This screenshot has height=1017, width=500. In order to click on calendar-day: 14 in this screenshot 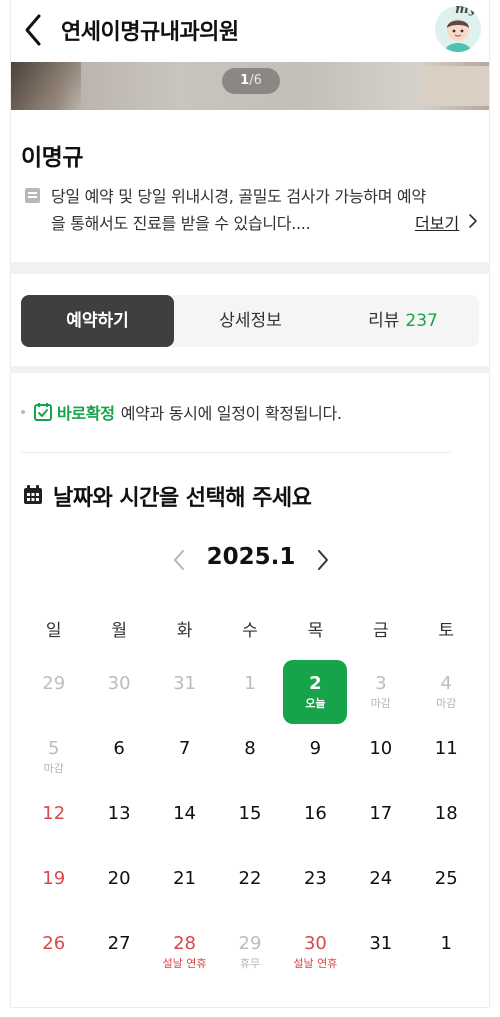, I will do `click(184, 822)`.